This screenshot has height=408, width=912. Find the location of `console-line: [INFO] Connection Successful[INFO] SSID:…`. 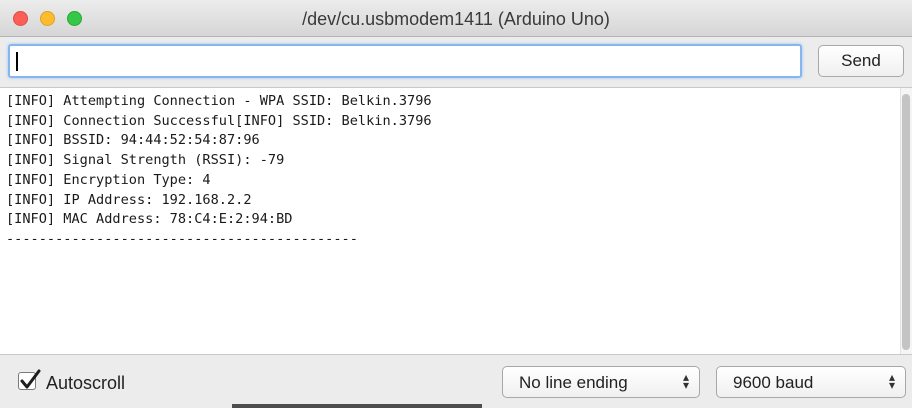

console-line: [INFO] Connection Successful[INFO] SSID:… is located at coordinates (219, 120).